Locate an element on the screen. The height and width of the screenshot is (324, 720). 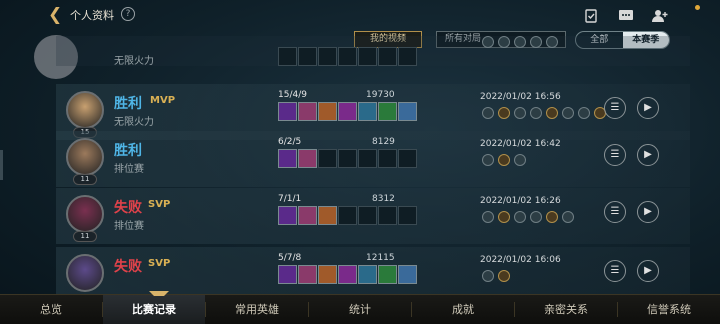
tab-6: 信誉系统 is located at coordinates (669, 309).